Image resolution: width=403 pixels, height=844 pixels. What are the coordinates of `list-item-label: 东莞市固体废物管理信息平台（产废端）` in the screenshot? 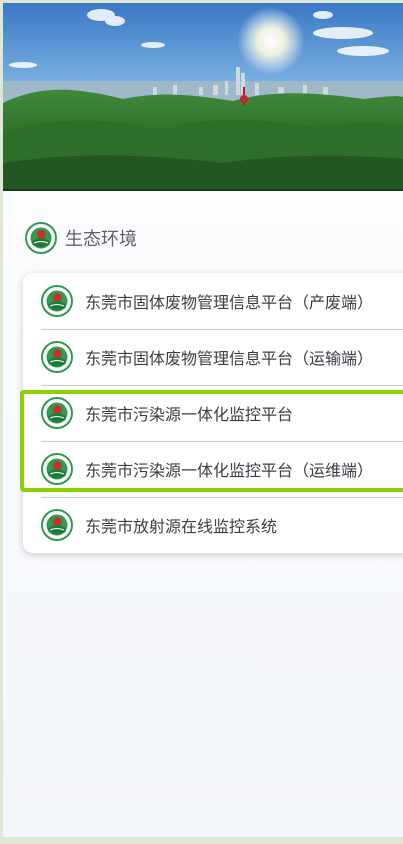 It's located at (229, 302).